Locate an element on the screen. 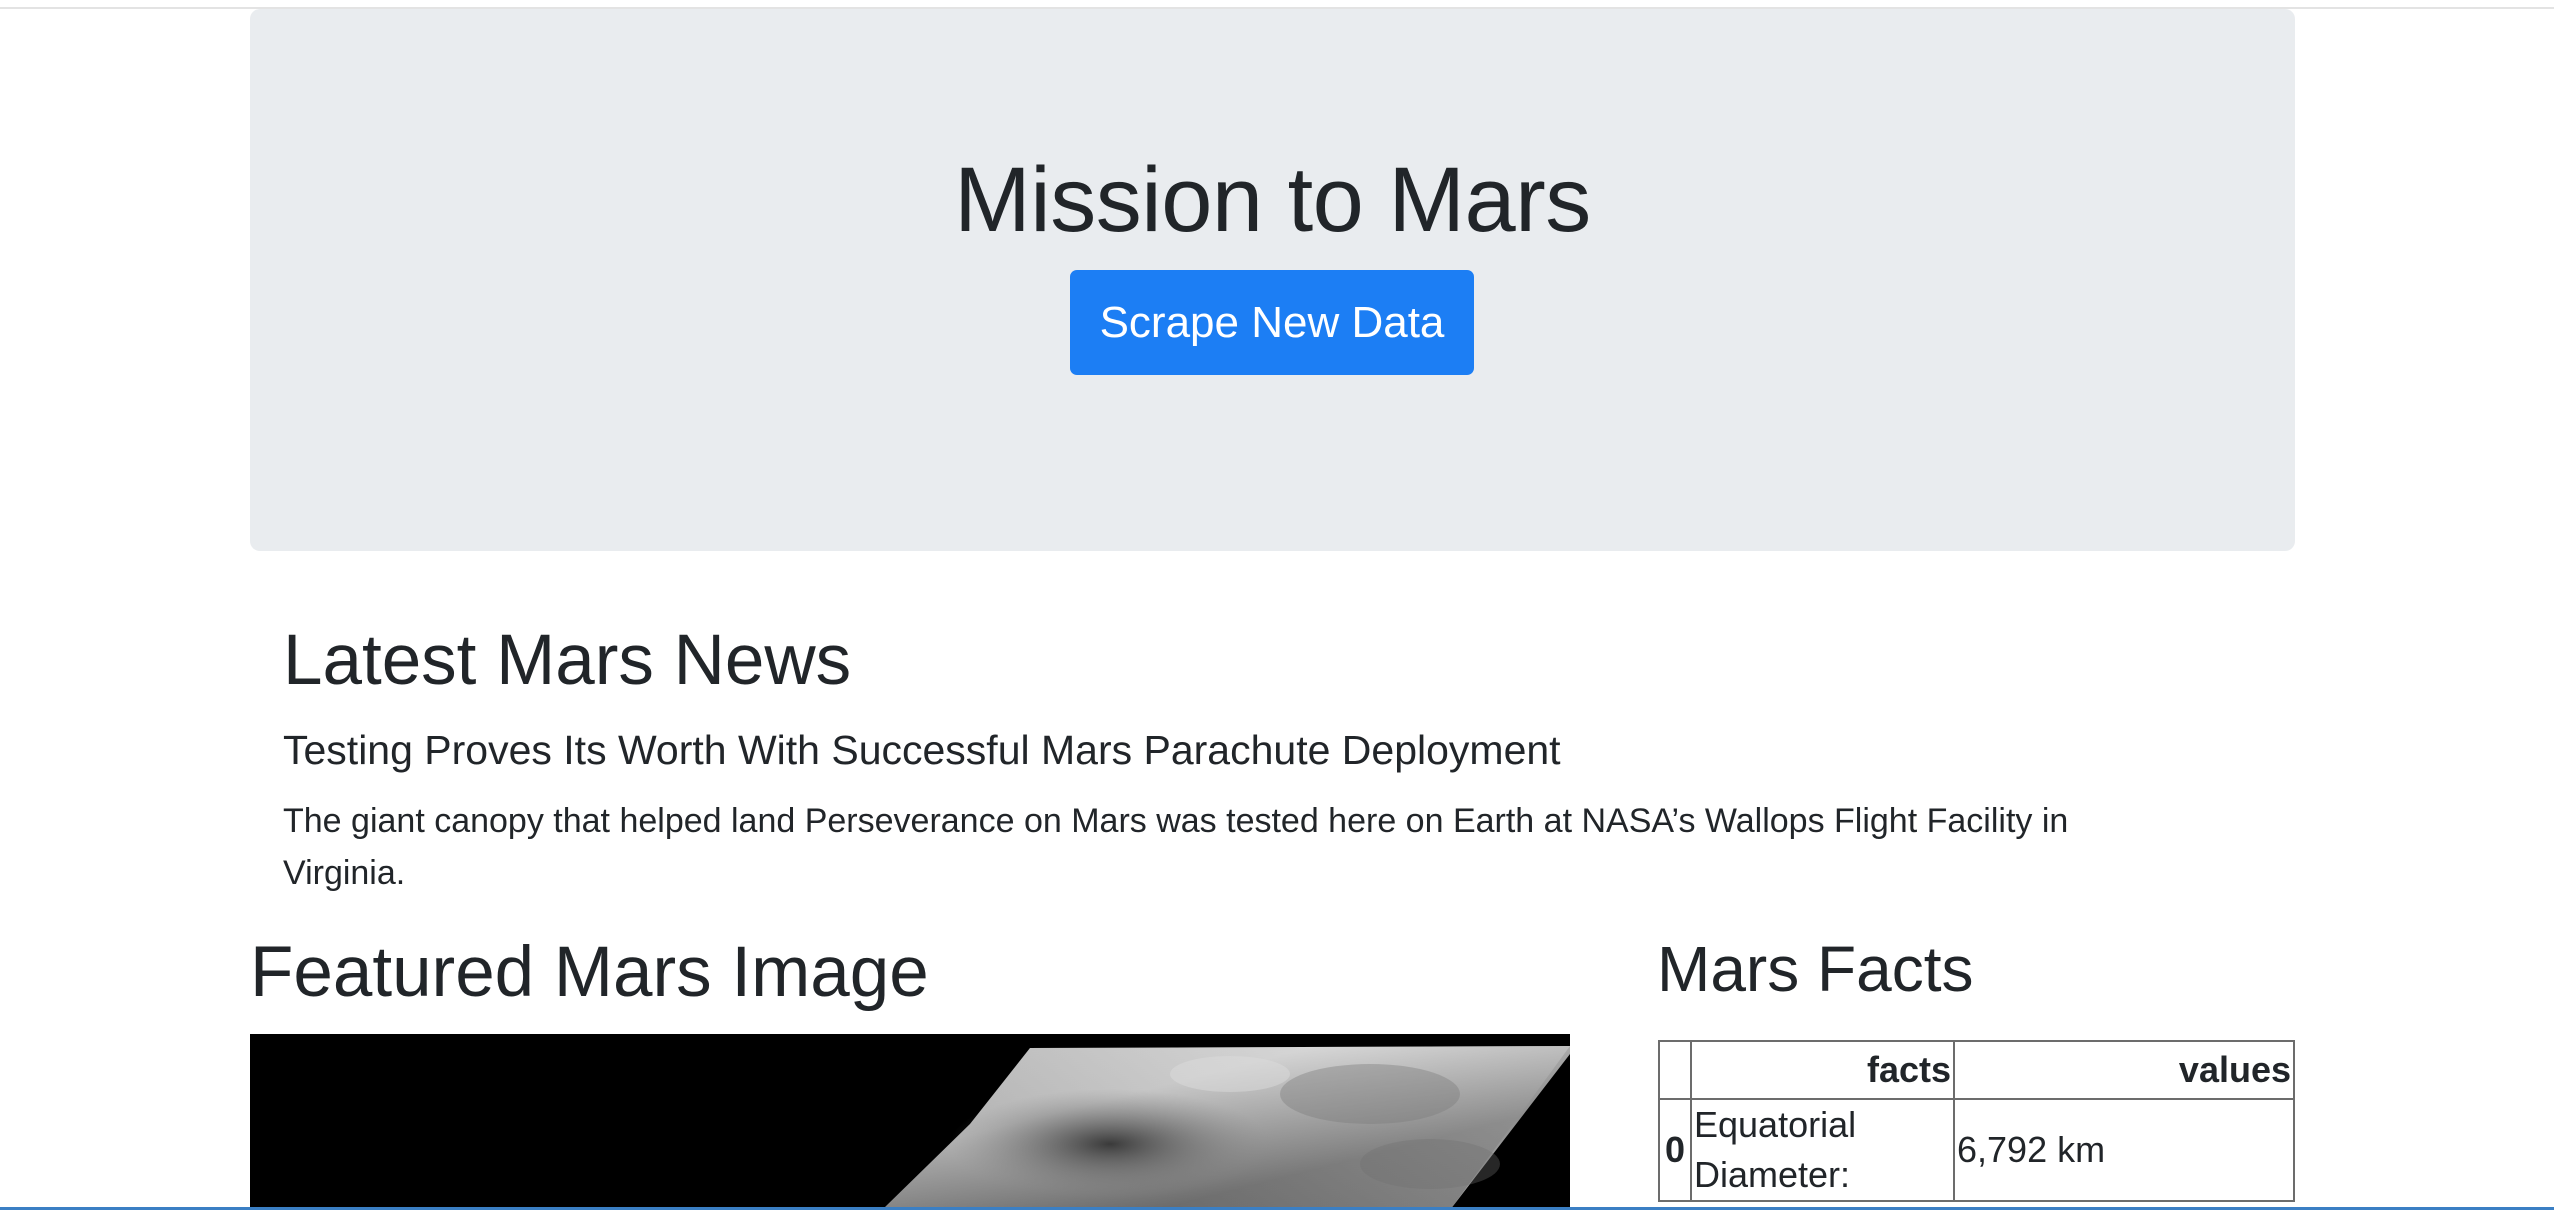  browser-top-edge is located at coordinates (1277, 4).